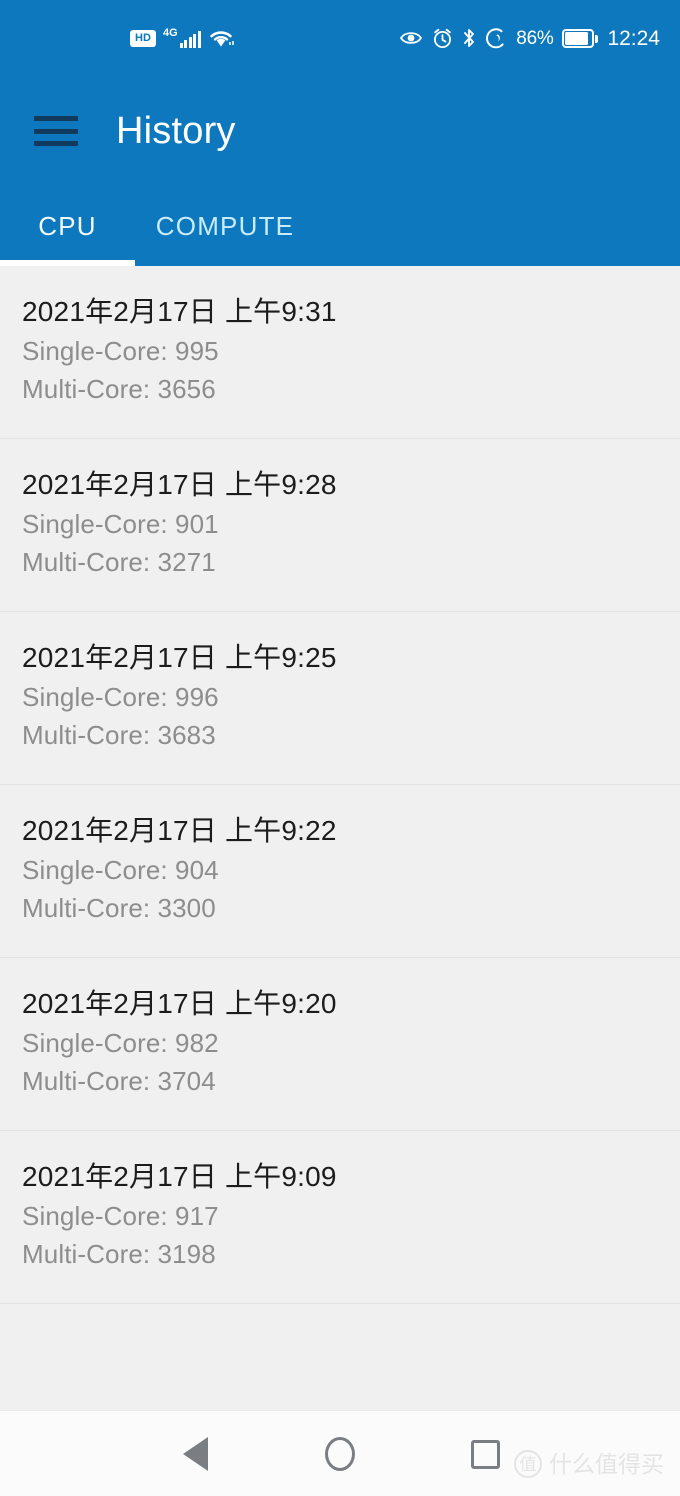 This screenshot has width=680, height=1496. Describe the element at coordinates (411, 38) in the screenshot. I see `eye-comfort-icon` at that location.